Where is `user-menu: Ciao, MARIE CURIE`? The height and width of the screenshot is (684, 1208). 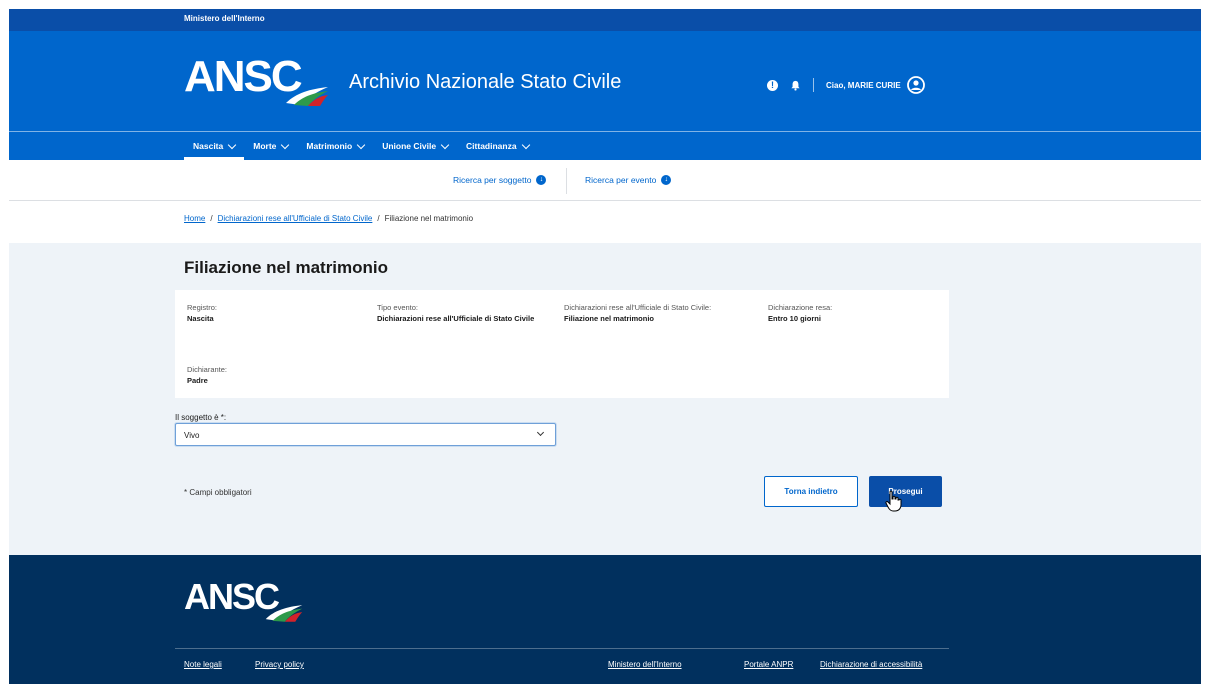
user-menu: Ciao, MARIE CURIE is located at coordinates (875, 85).